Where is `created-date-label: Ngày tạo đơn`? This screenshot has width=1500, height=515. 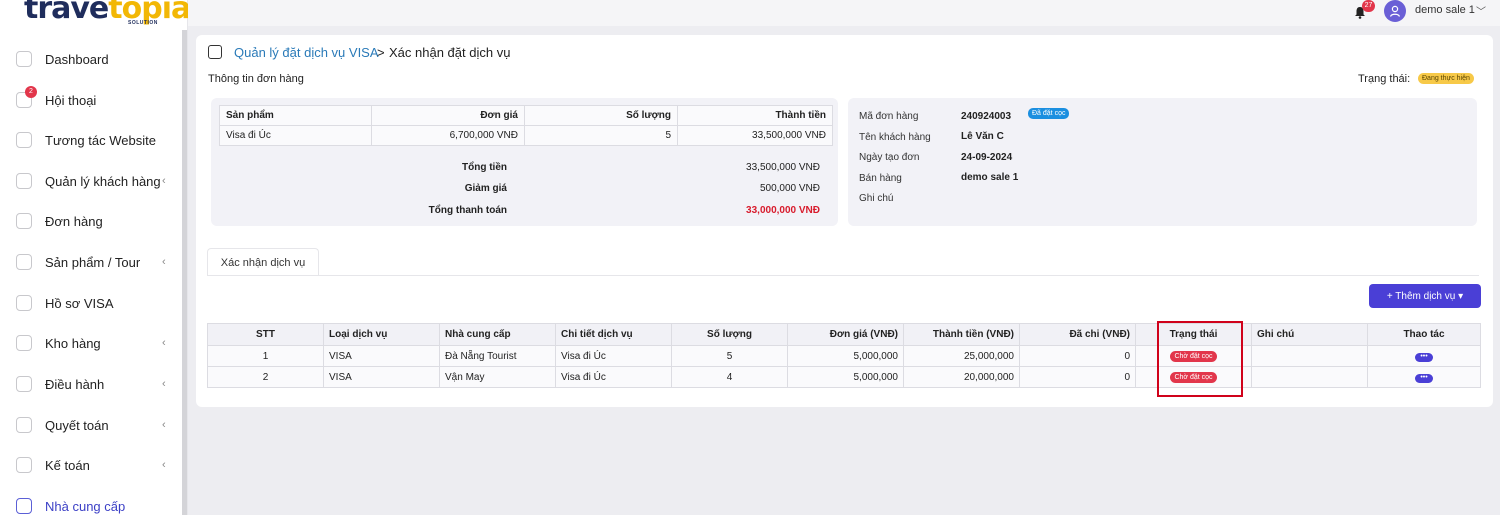 created-date-label: Ngày tạo đơn is located at coordinates (889, 157).